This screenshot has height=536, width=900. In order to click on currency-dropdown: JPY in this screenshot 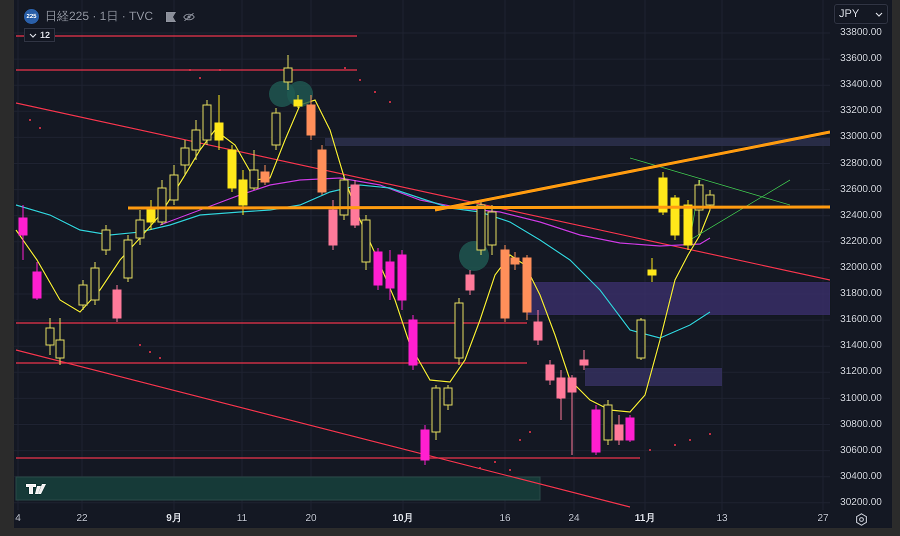, I will do `click(861, 14)`.